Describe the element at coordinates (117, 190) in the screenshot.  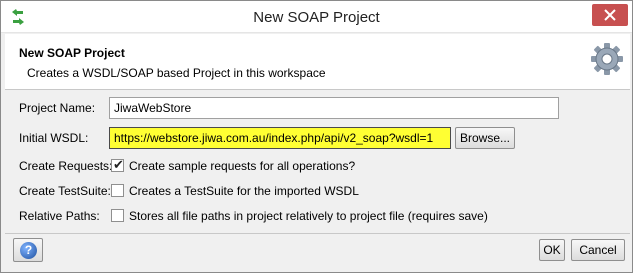
I see `create-testsuite-checkbox` at that location.